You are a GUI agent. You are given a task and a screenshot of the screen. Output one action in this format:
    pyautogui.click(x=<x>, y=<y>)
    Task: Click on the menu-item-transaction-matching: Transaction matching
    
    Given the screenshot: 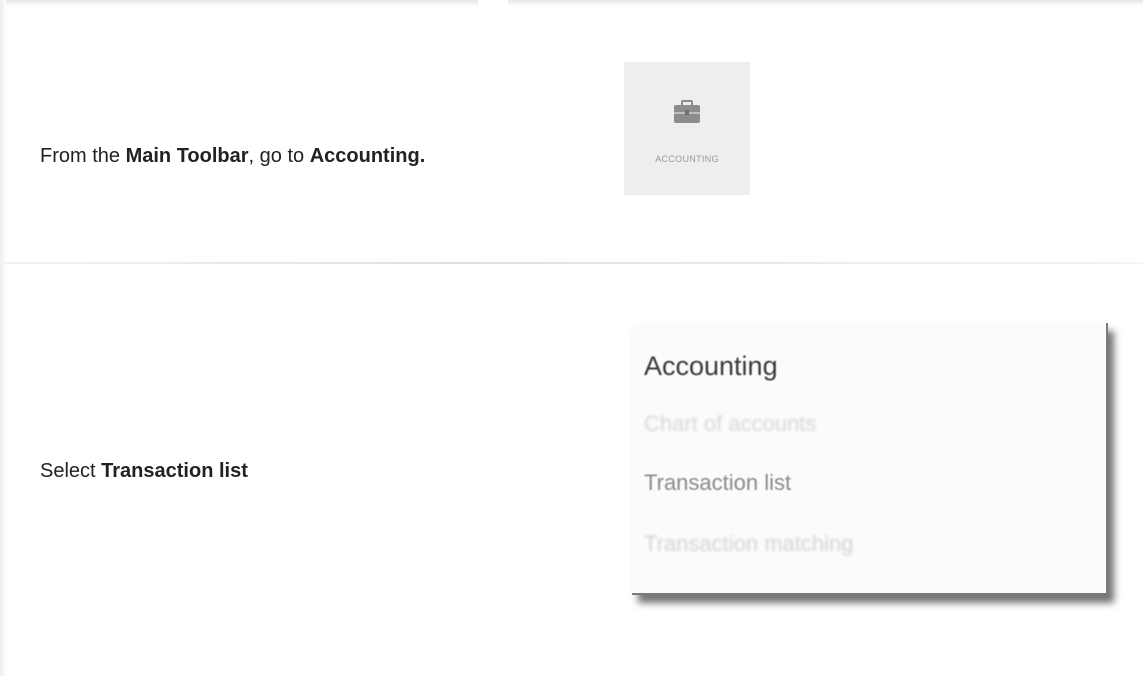 What is the action you would take?
    pyautogui.click(x=749, y=544)
    